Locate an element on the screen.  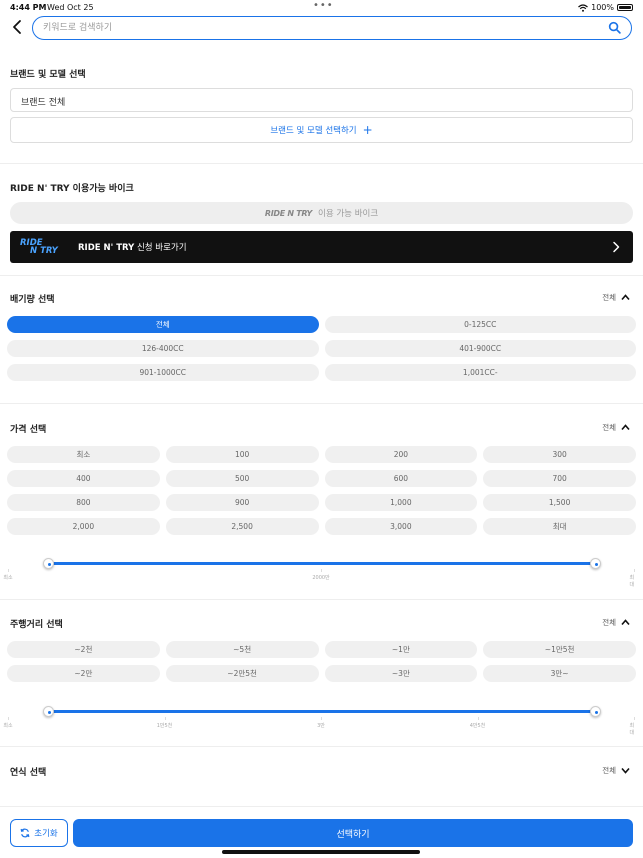
price-option-chip: 3,000 is located at coordinates (401, 526).